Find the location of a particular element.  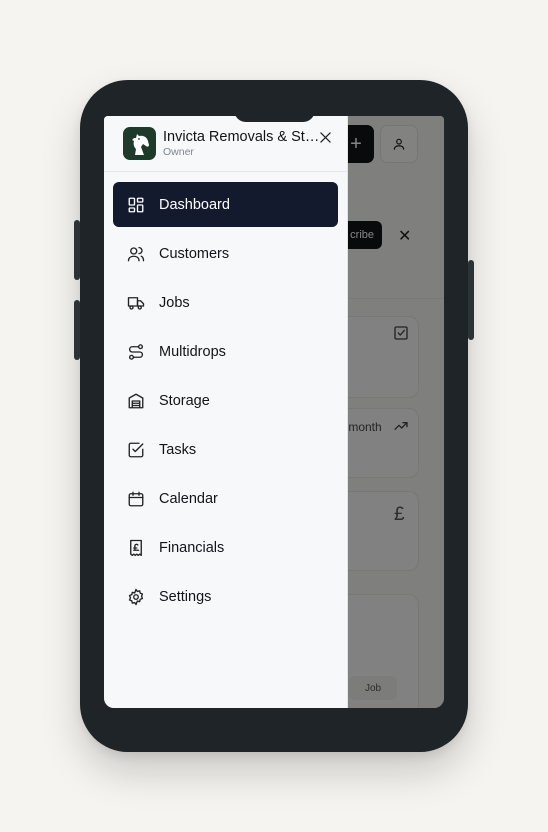

sidebar-item-label: Dashboard is located at coordinates (194, 204).